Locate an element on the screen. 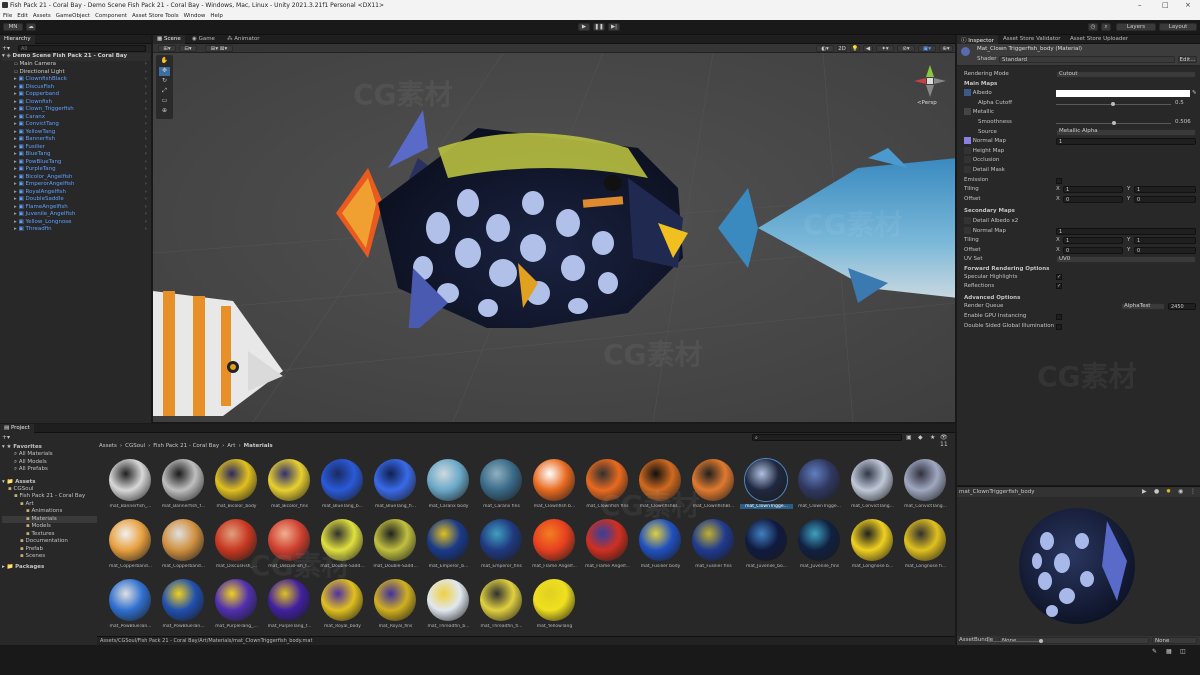 The height and width of the screenshot is (675, 1200). eyedropper-icon: ✎ is located at coordinates (1194, 94).